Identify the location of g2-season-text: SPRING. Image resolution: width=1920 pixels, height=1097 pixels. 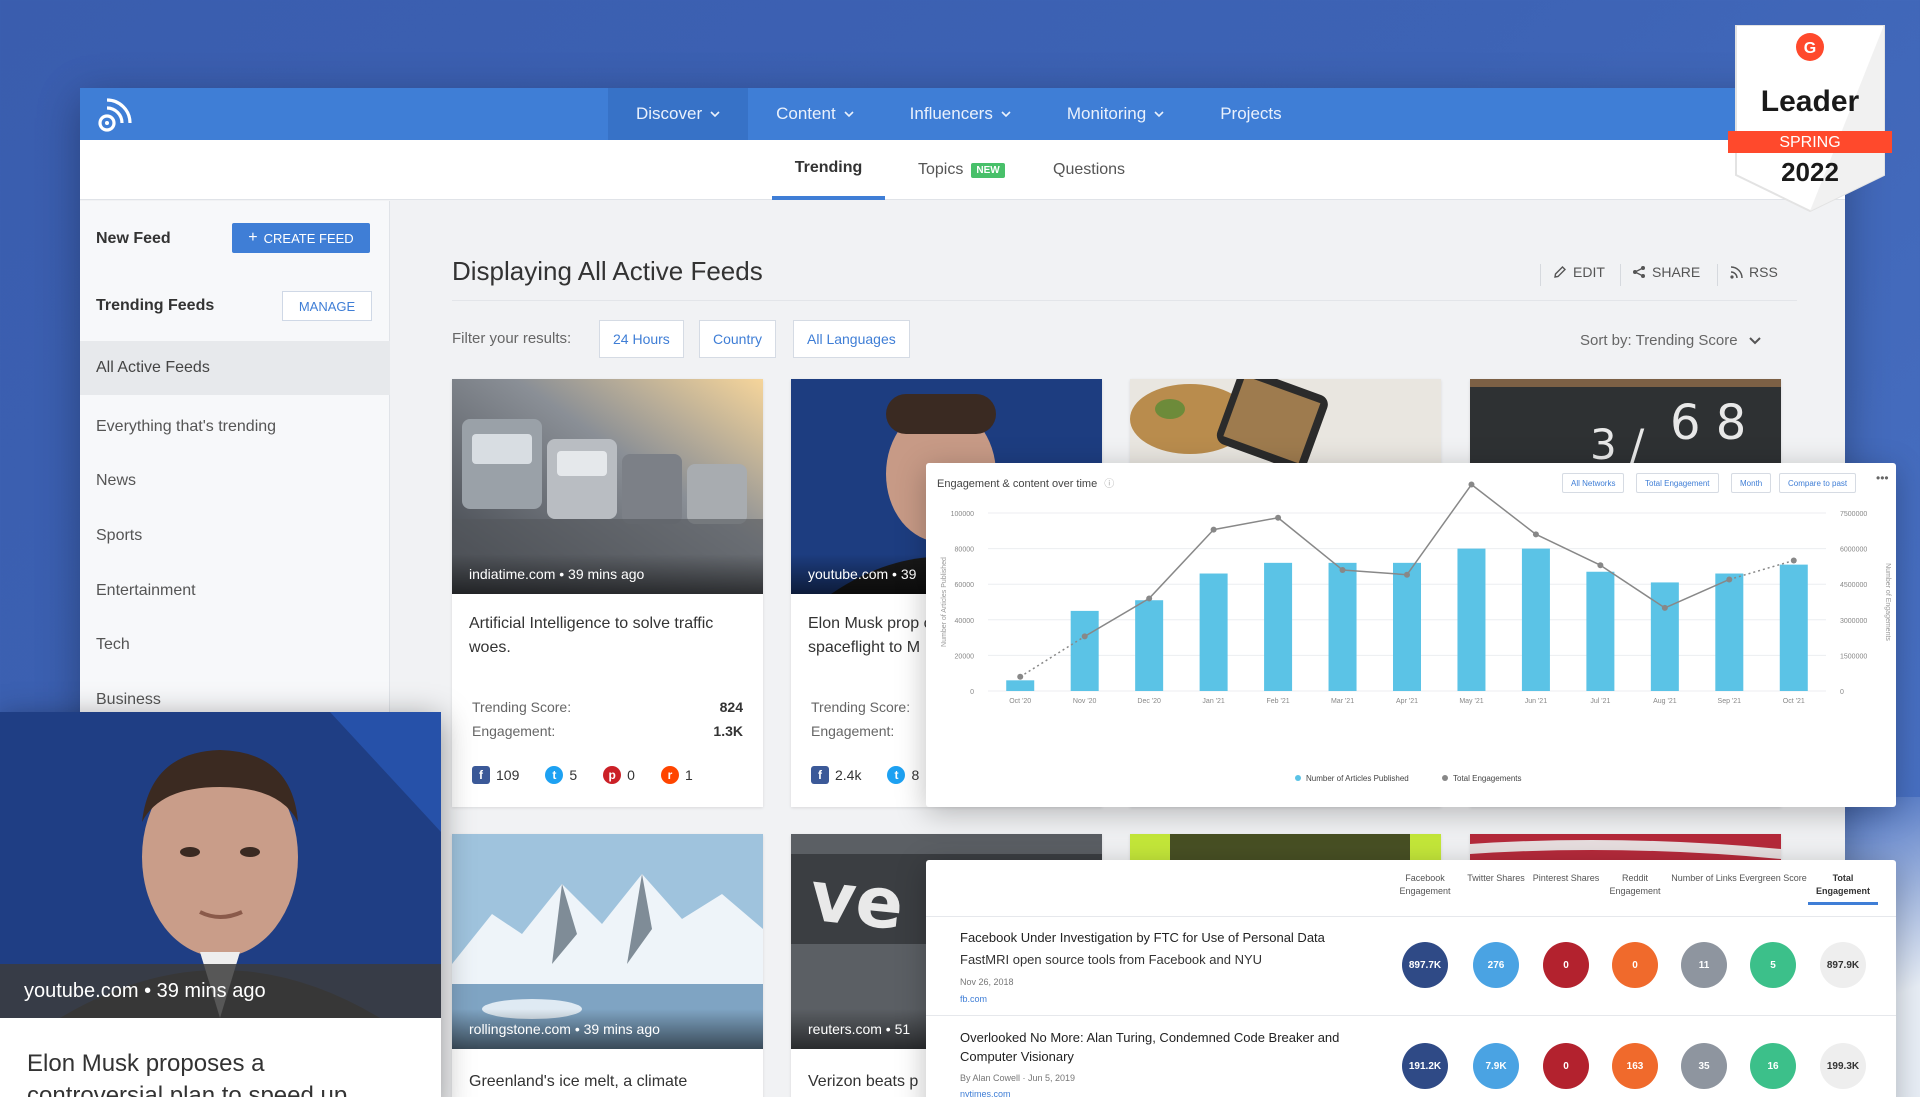
(1809, 142).